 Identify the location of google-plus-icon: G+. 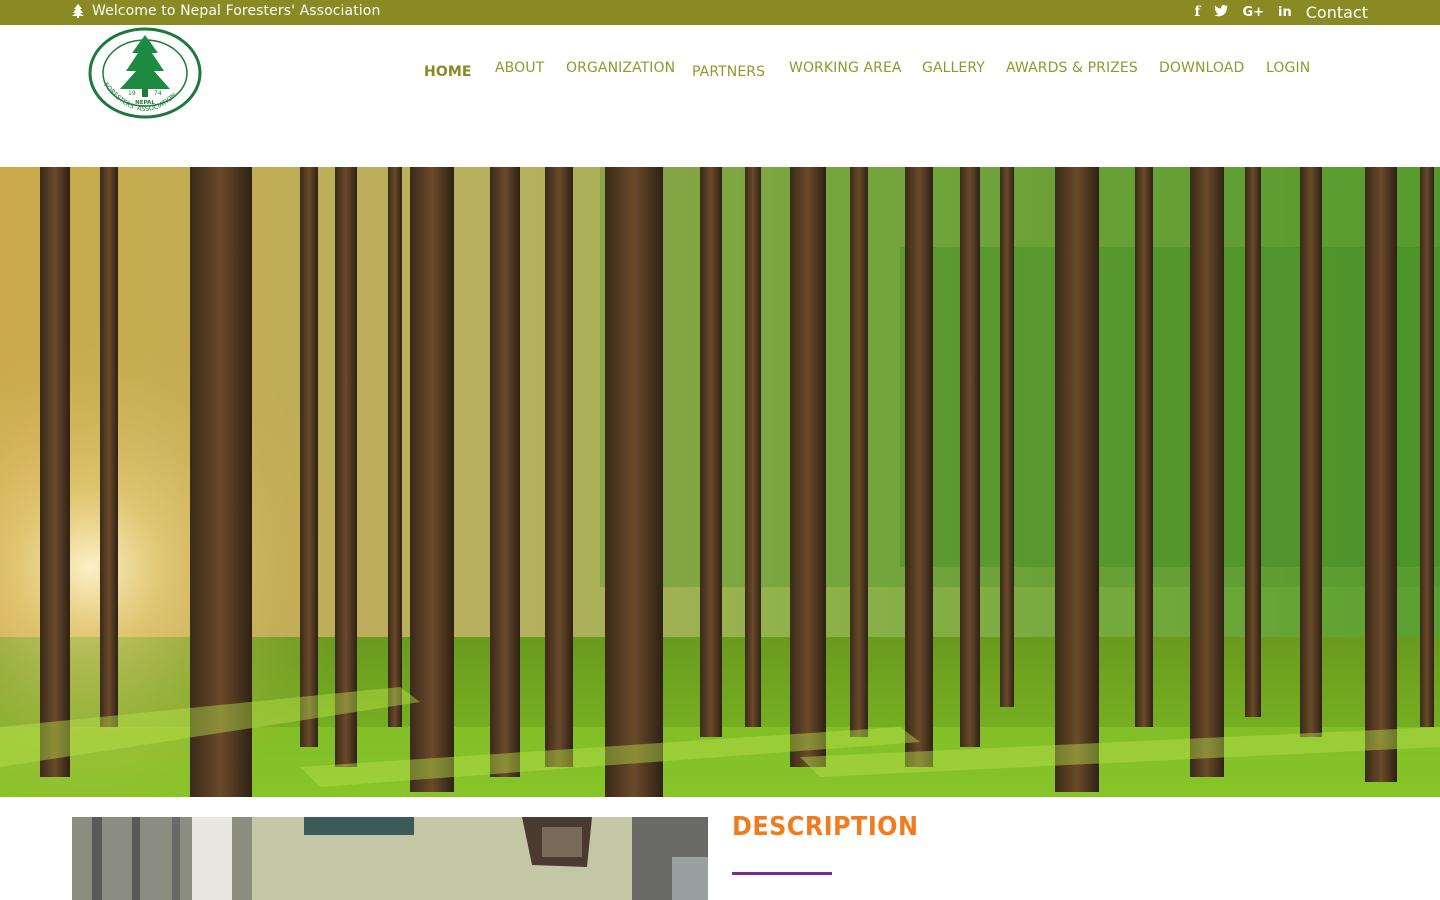
(1253, 12).